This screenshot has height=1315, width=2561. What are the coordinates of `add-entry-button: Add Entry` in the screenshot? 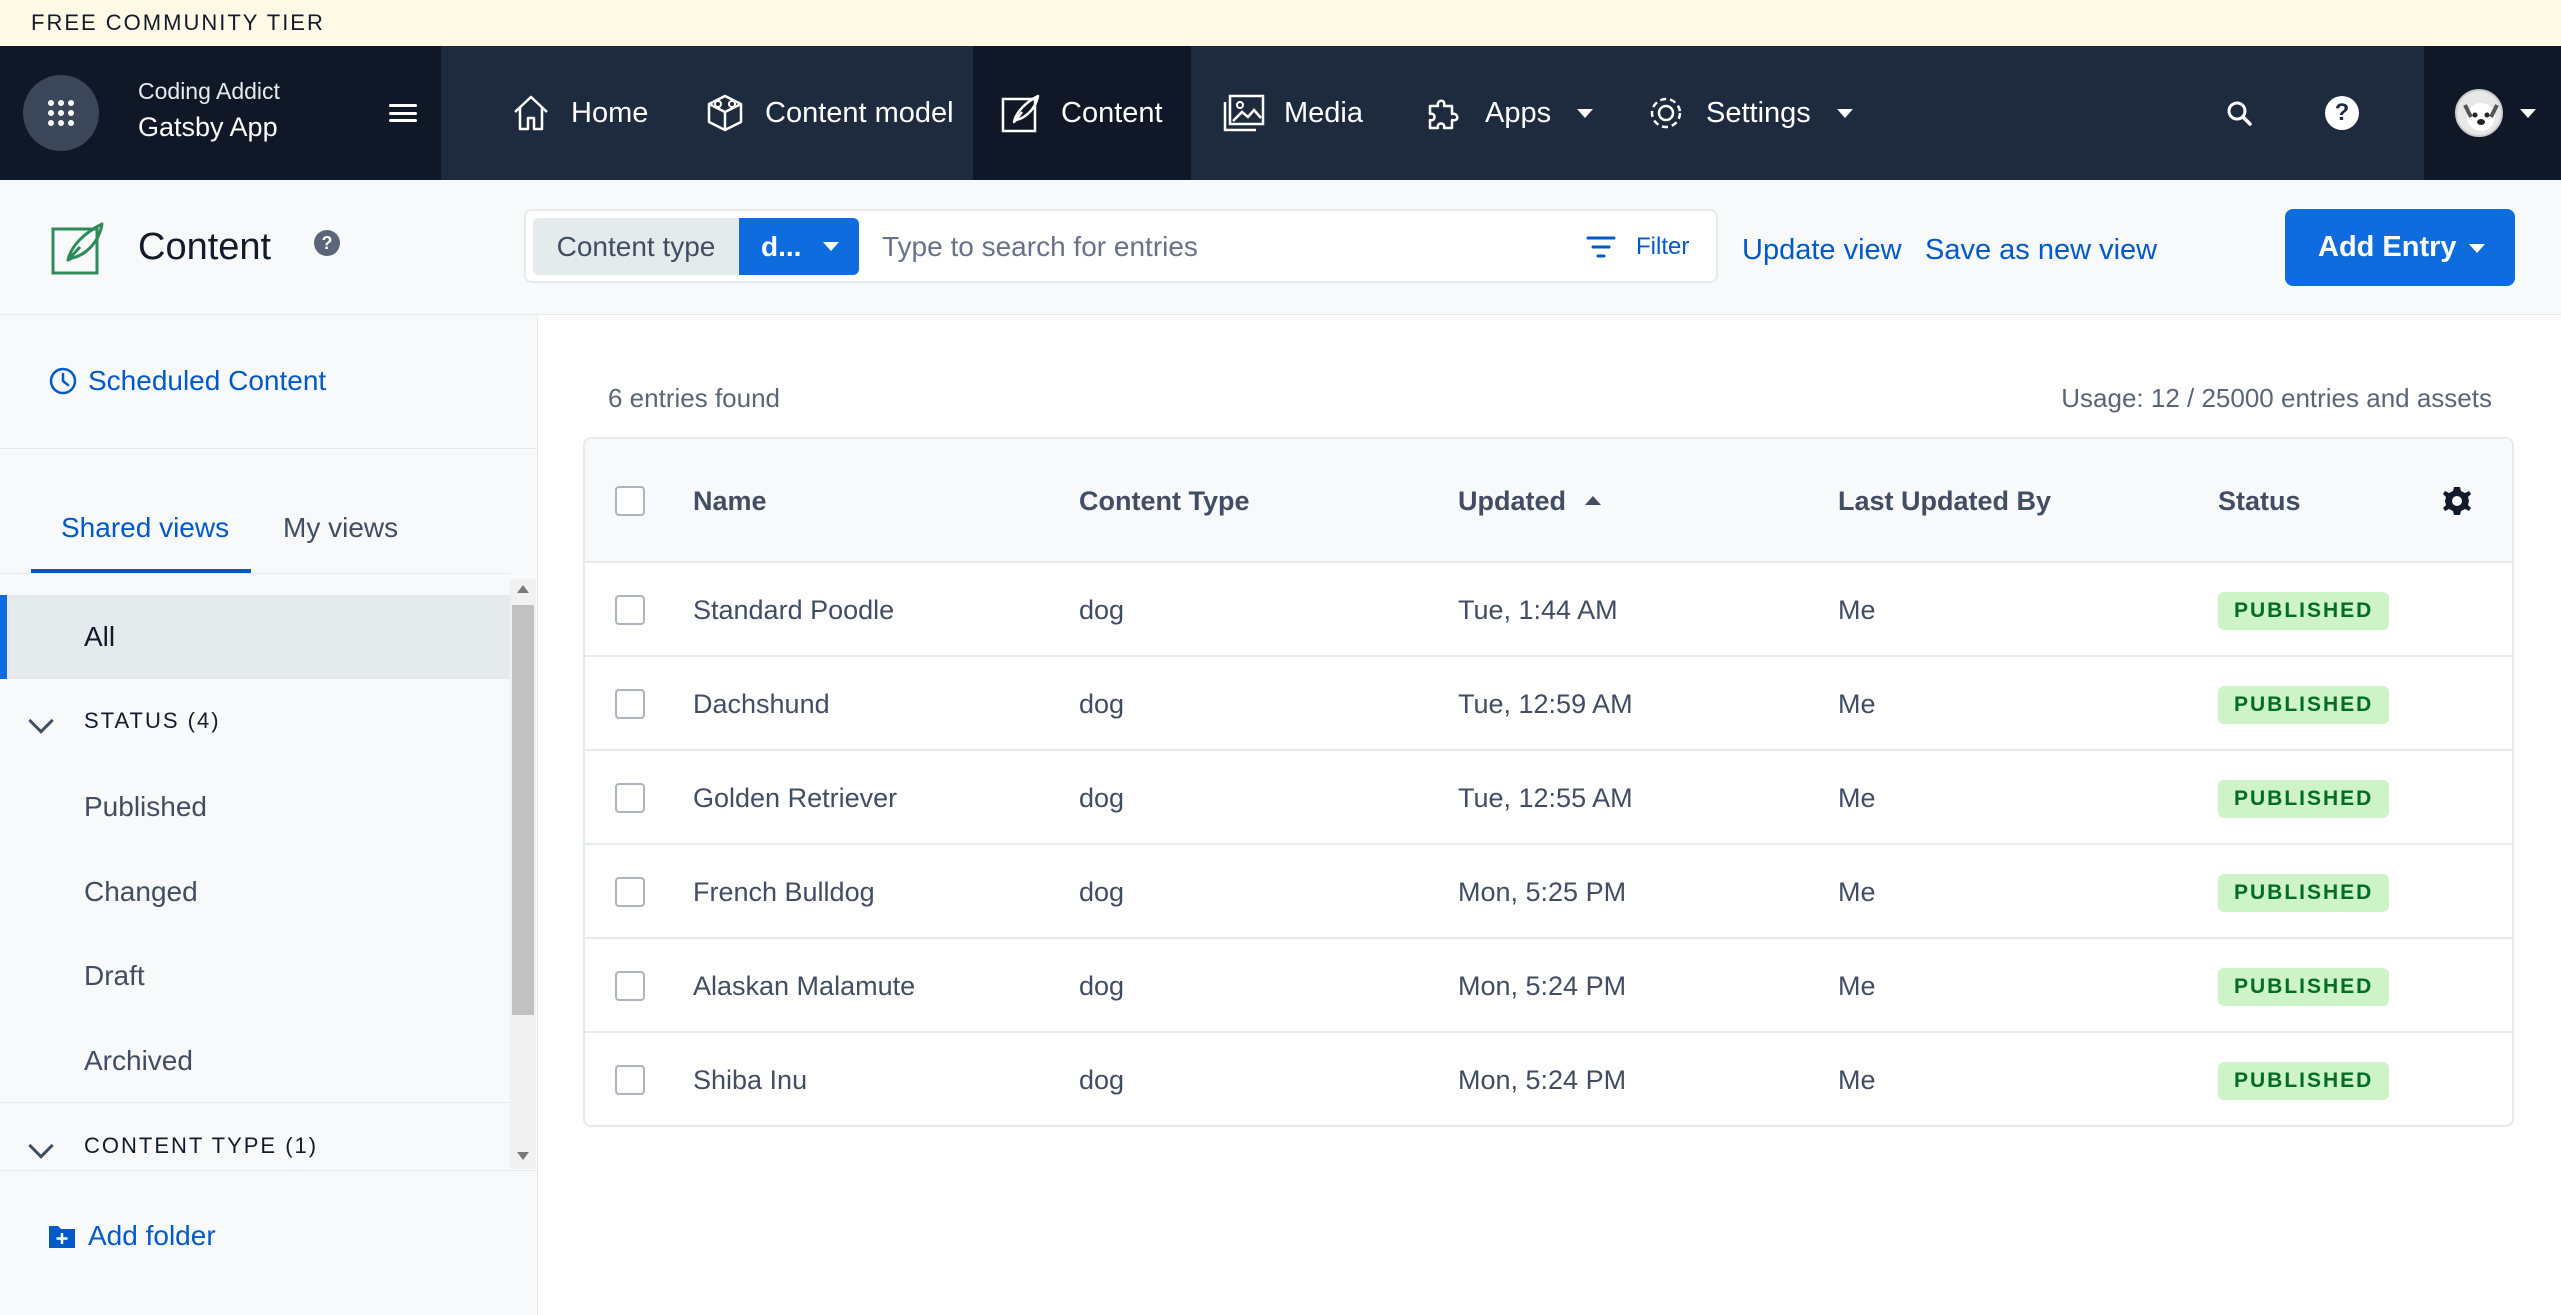 It's located at (2400, 247).